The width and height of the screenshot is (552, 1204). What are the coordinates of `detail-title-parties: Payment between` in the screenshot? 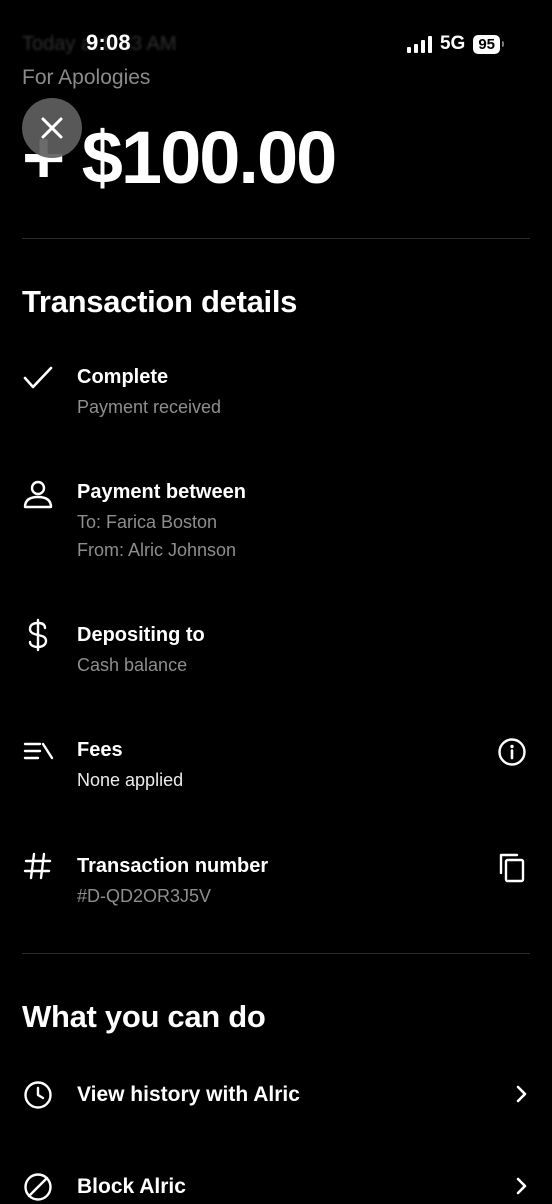 It's located at (161, 492).